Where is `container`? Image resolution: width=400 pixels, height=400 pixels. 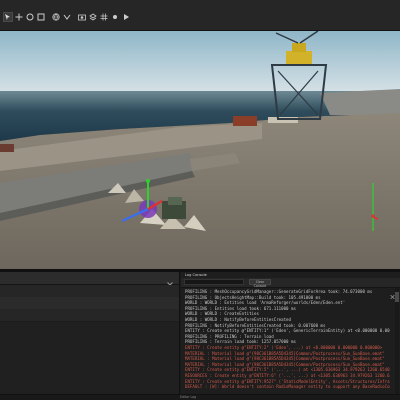
container is located at coordinates (245, 121).